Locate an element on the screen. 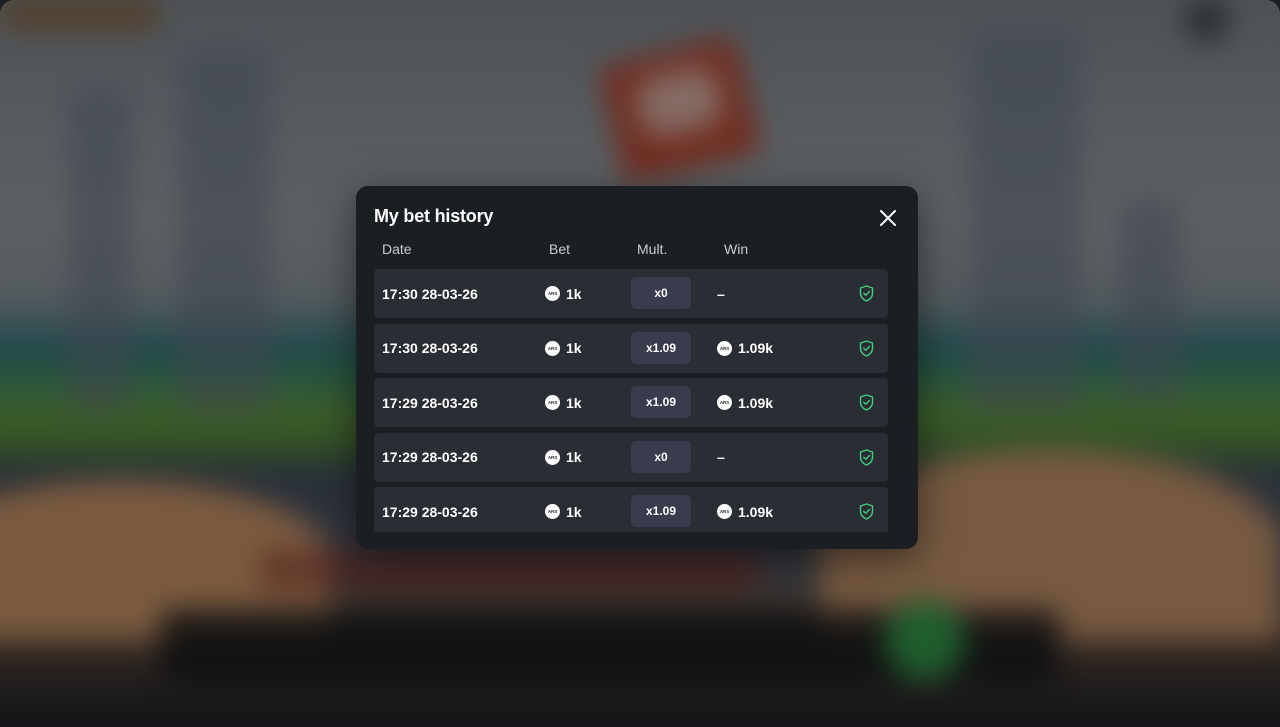 This screenshot has width=1280, height=727. column-header-mult: Mult. is located at coordinates (652, 249).